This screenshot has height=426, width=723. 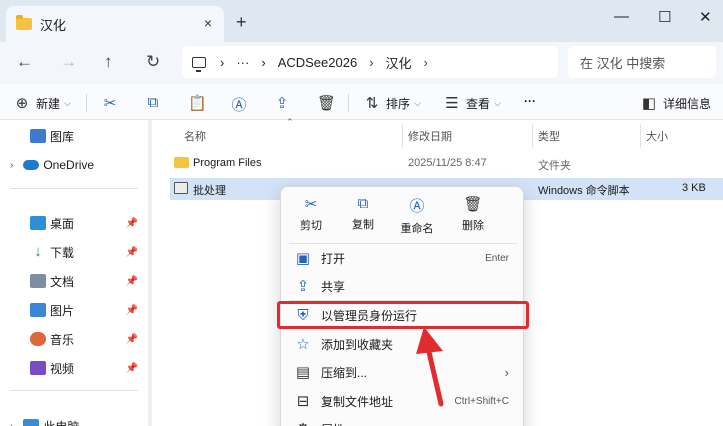 I want to click on divider, so click(x=348, y=103).